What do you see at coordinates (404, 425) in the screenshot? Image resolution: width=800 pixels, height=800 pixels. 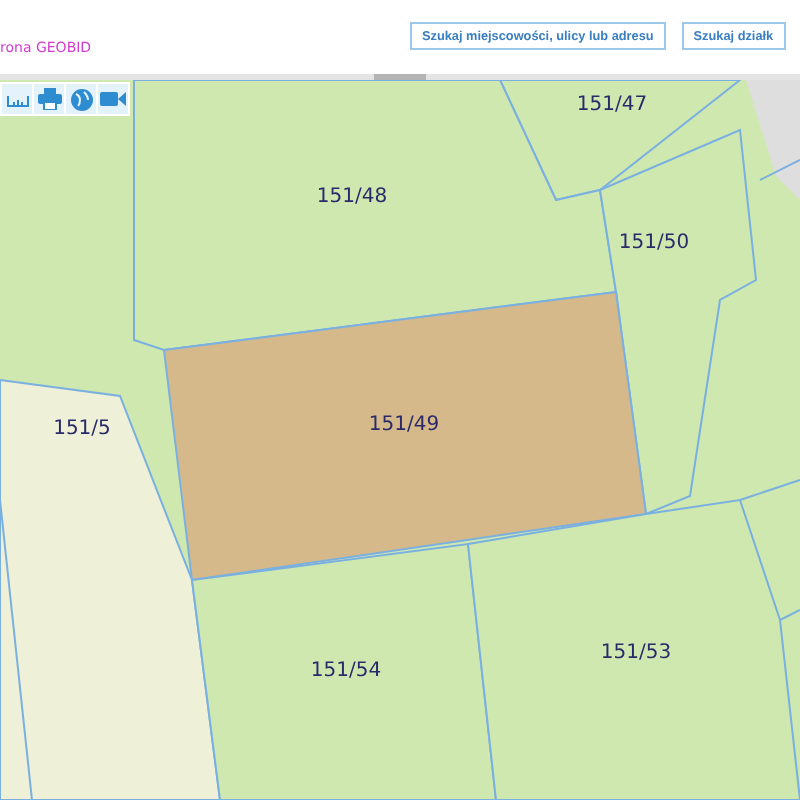 I see `parcel-label: 151/49` at bounding box center [404, 425].